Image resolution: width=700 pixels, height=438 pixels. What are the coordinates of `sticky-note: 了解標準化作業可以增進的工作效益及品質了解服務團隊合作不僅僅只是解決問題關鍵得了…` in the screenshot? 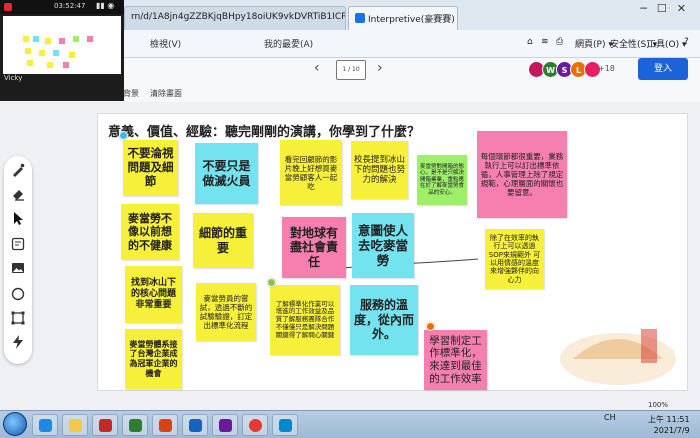 It's located at (305, 320).